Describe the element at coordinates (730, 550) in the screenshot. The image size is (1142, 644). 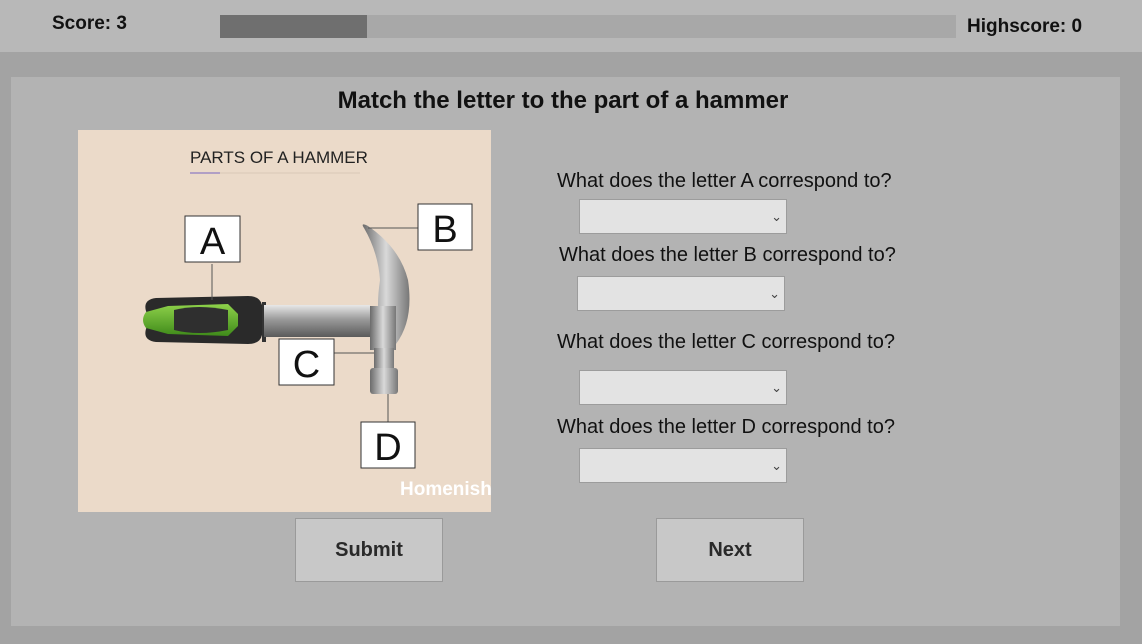
I see `next-button: Next` at that location.